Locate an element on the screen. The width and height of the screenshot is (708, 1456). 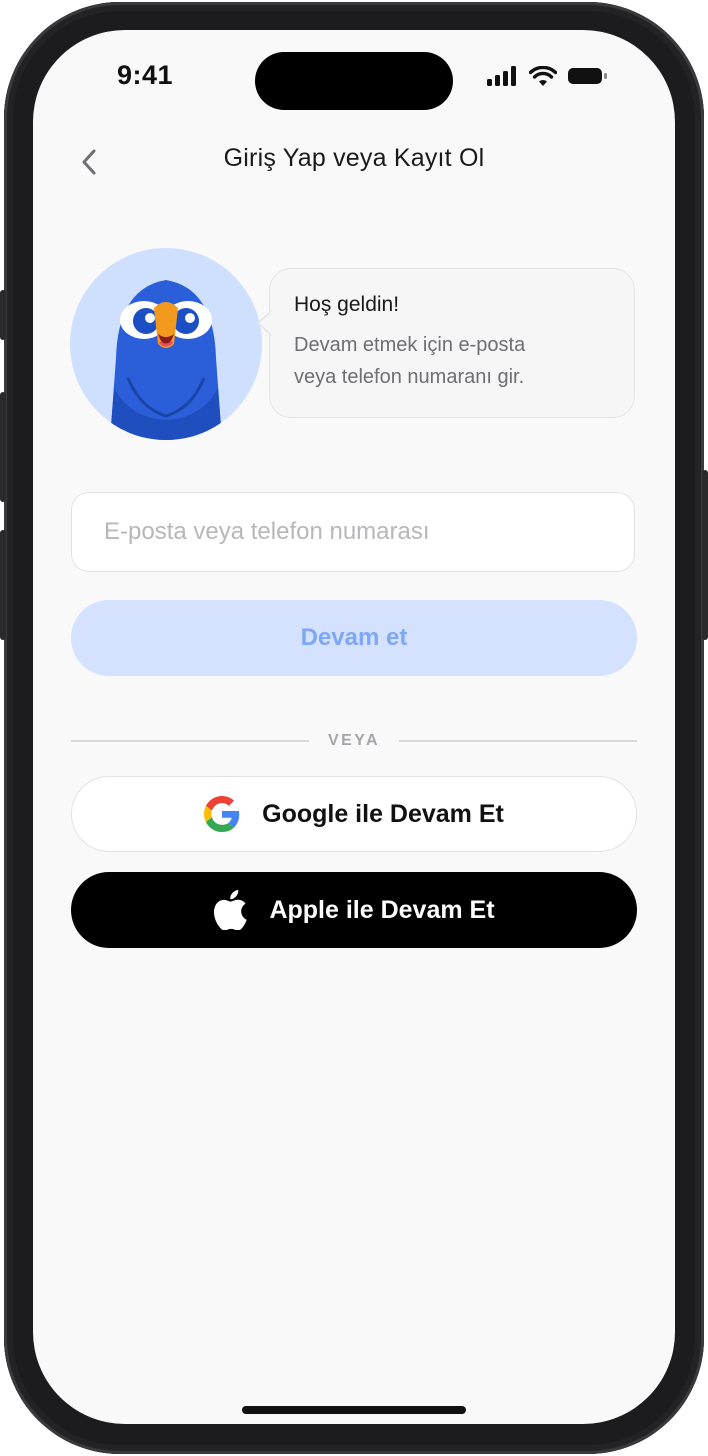
phone-volume-up-button is located at coordinates (3, 447).